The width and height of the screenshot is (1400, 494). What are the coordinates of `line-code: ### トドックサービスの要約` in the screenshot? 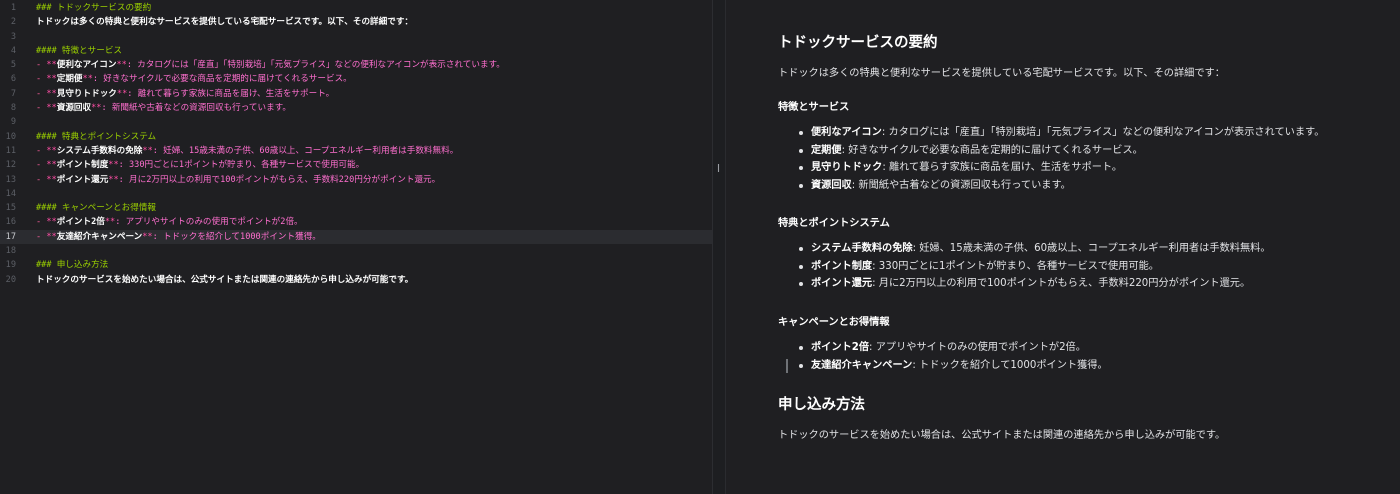 It's located at (93, 8).